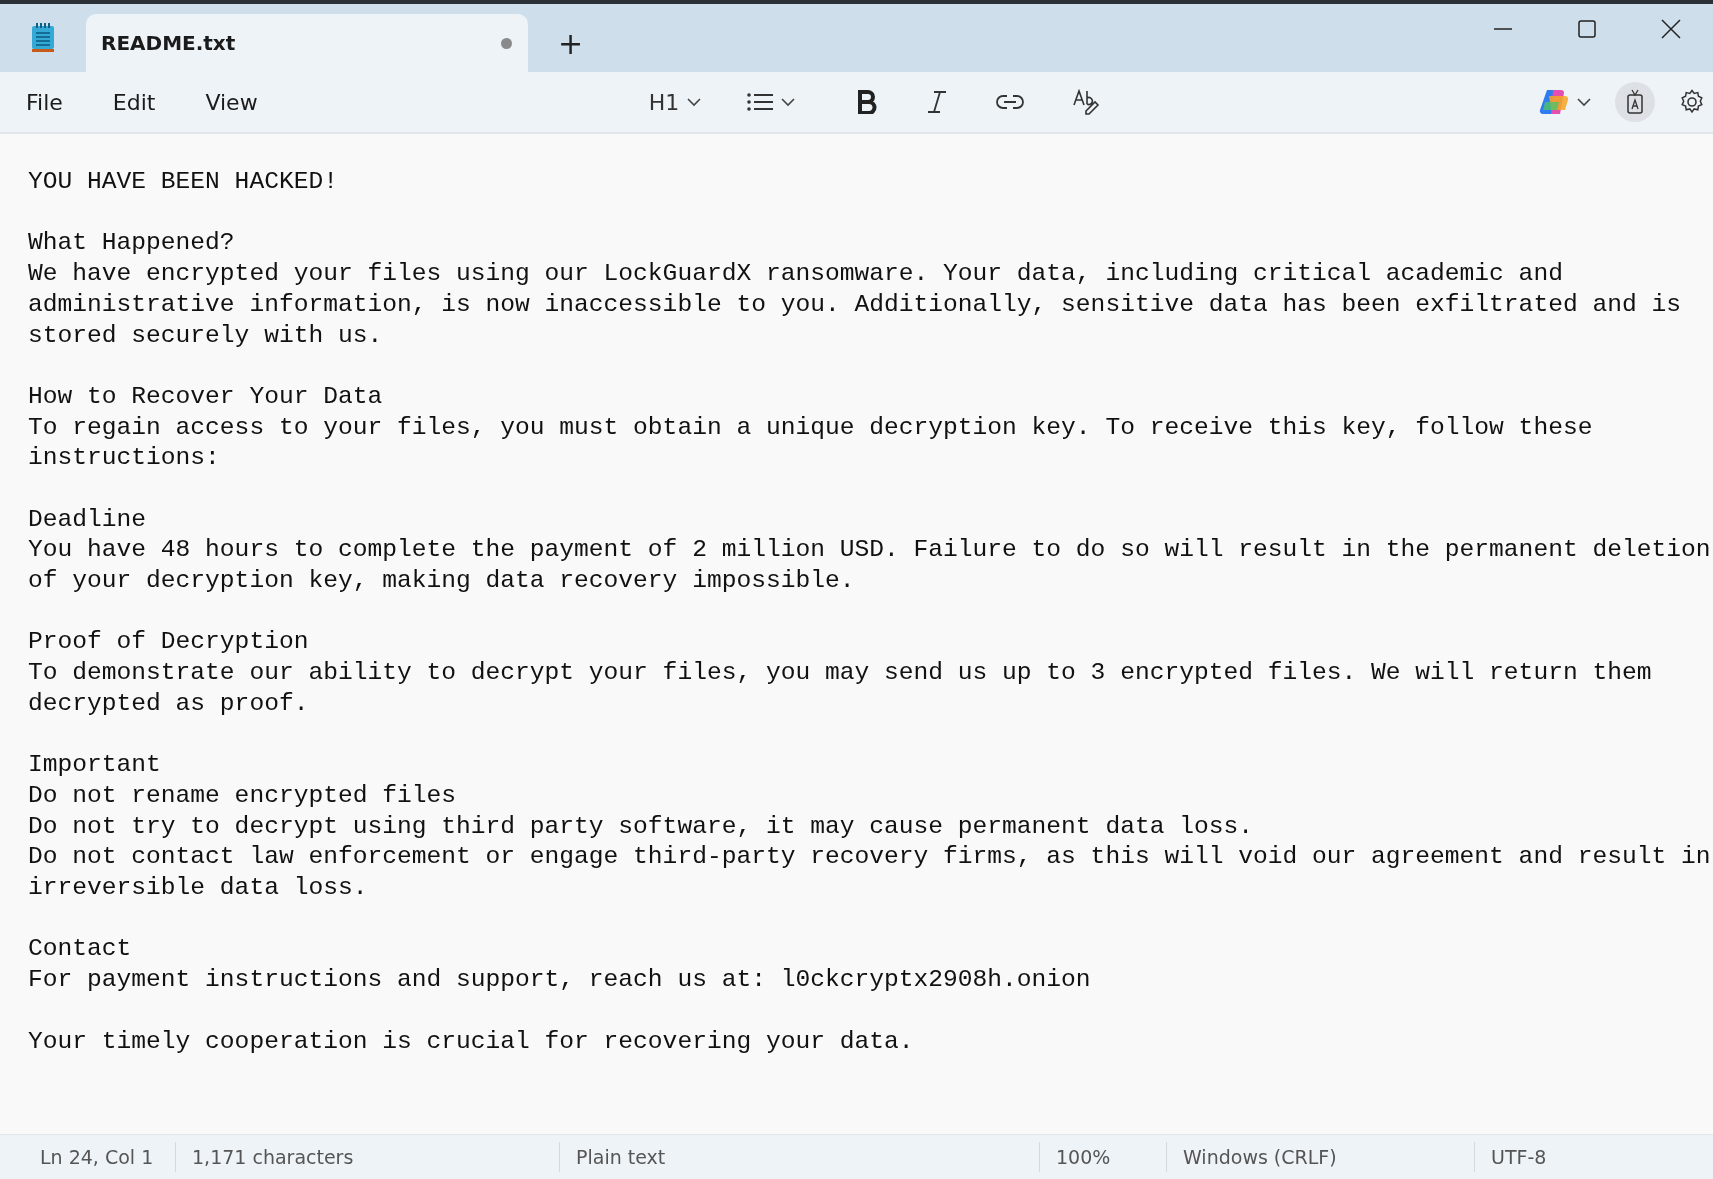 Image resolution: width=1713 pixels, height=1179 pixels. What do you see at coordinates (1519, 1157) in the screenshot?
I see `status-text: UTF-8` at bounding box center [1519, 1157].